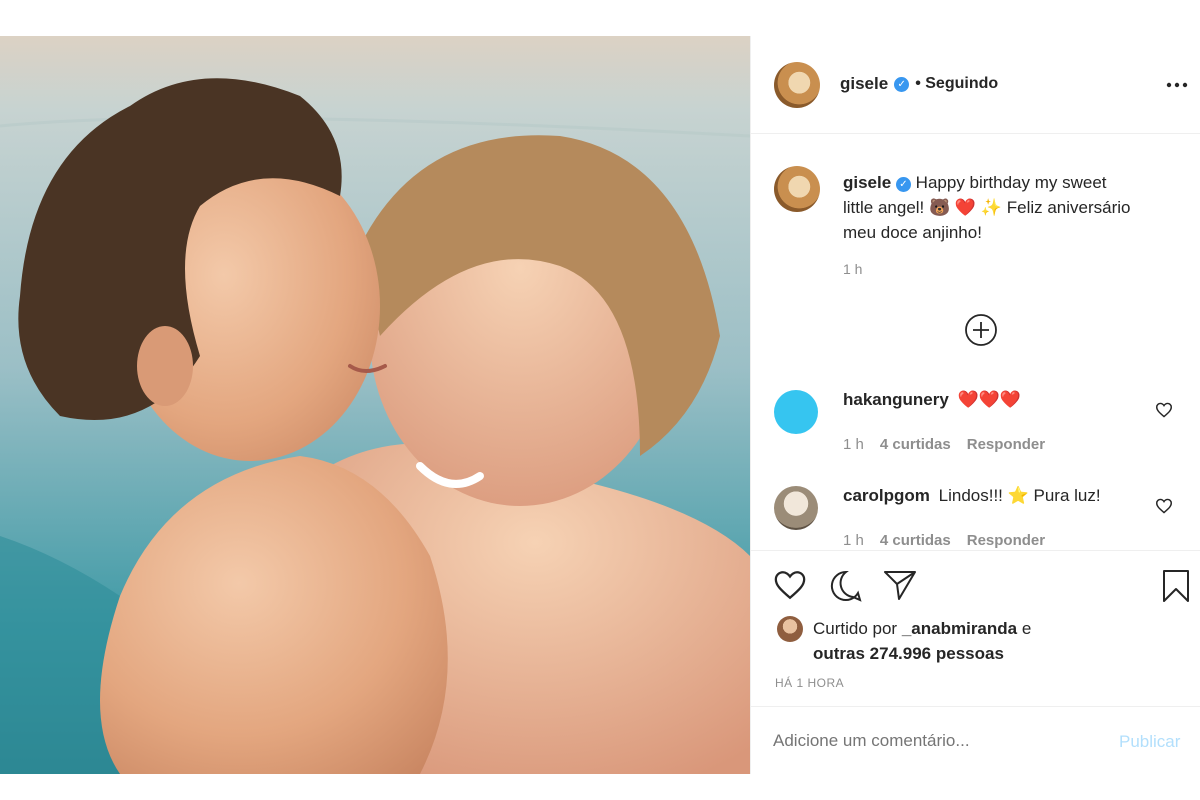  Describe the element at coordinates (965, 207) in the screenshot. I see `heart-emoji-icon: ❤️` at that location.